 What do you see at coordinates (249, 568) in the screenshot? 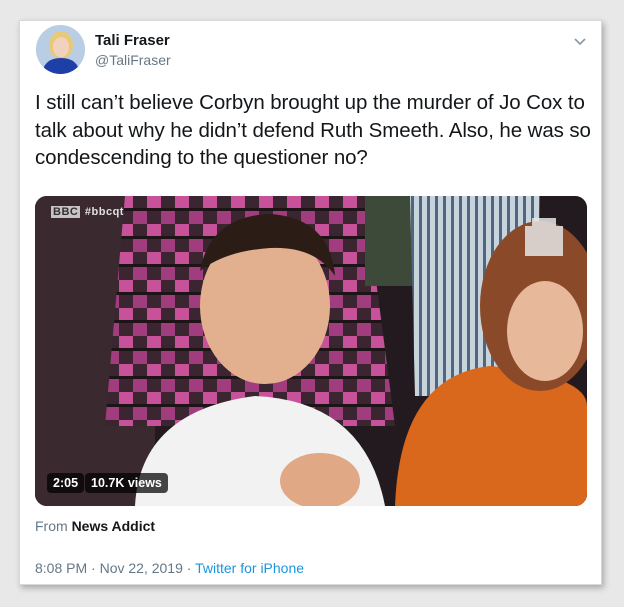
I see `client-link: Twitter for iPhone` at bounding box center [249, 568].